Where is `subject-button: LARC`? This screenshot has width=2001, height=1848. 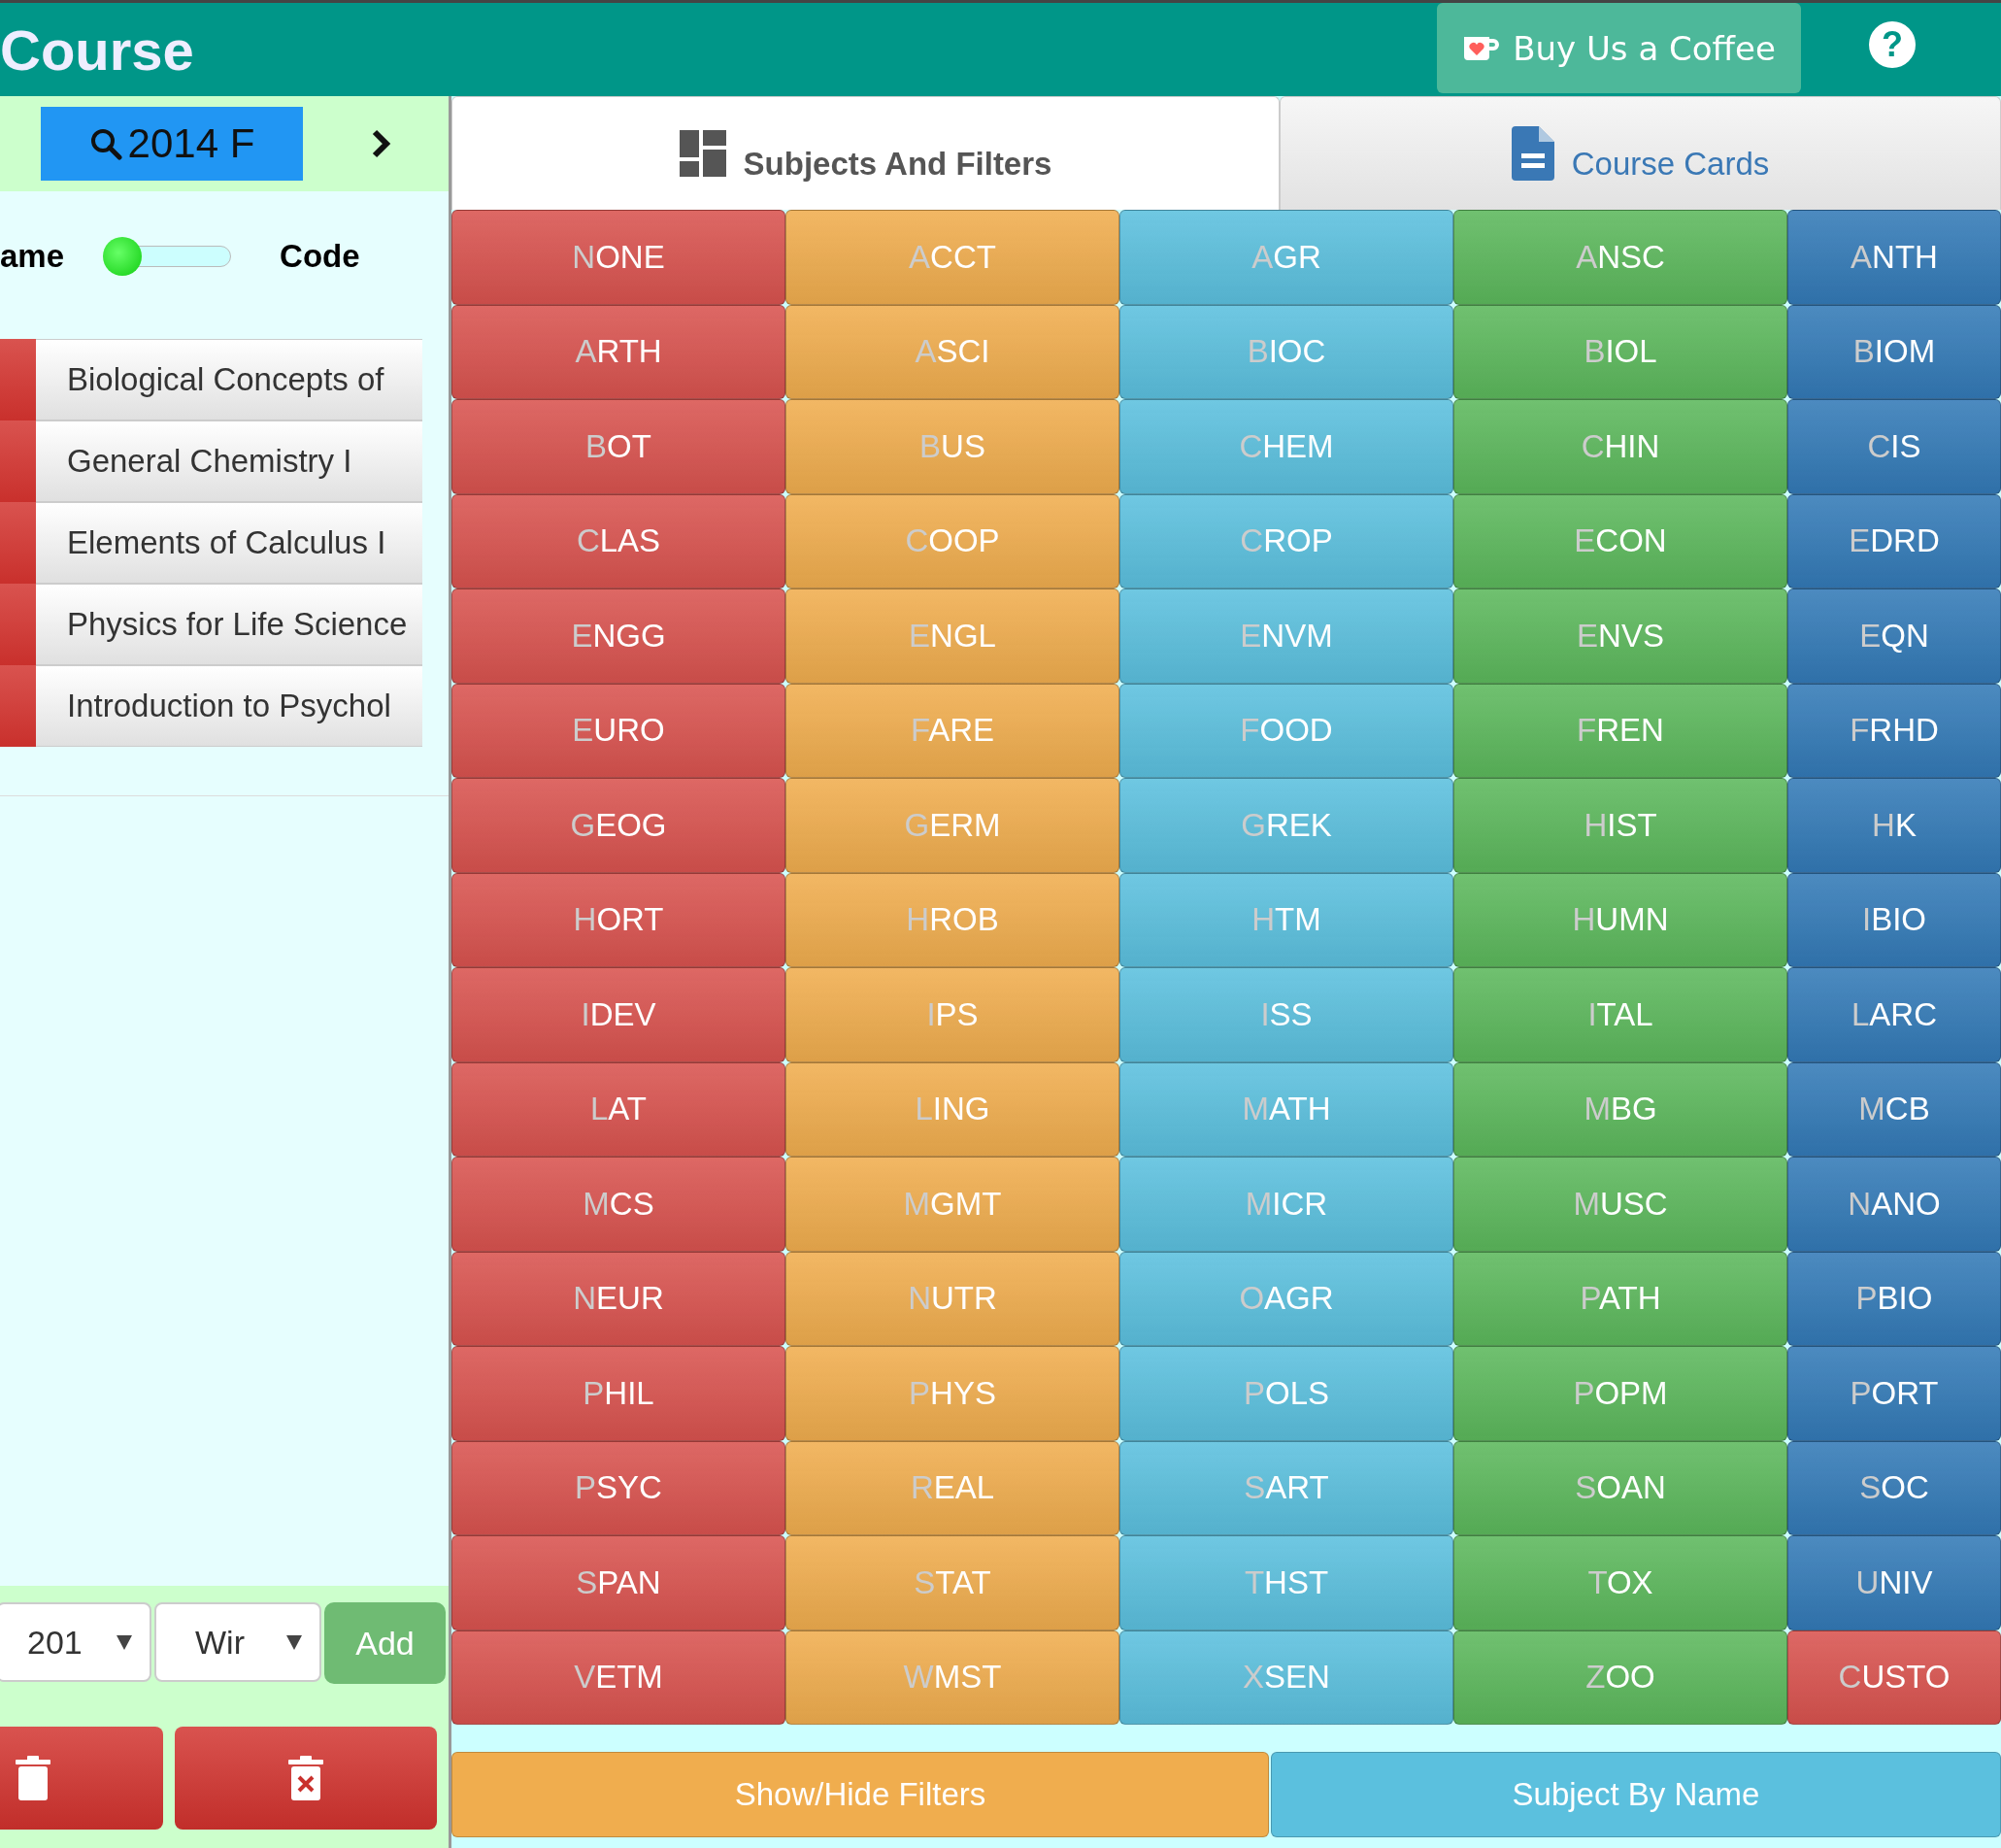 subject-button: LARC is located at coordinates (1894, 1014).